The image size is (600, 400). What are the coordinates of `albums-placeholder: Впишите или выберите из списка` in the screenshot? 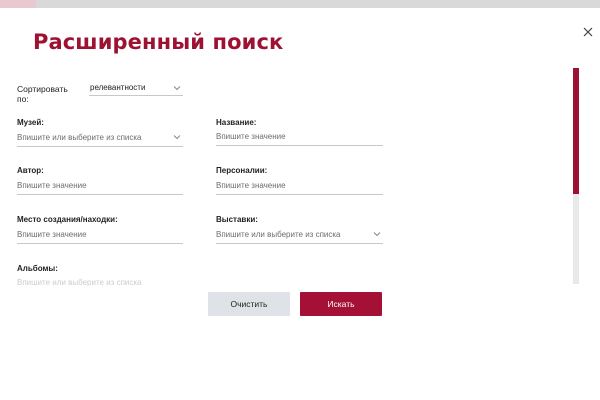 It's located at (79, 282).